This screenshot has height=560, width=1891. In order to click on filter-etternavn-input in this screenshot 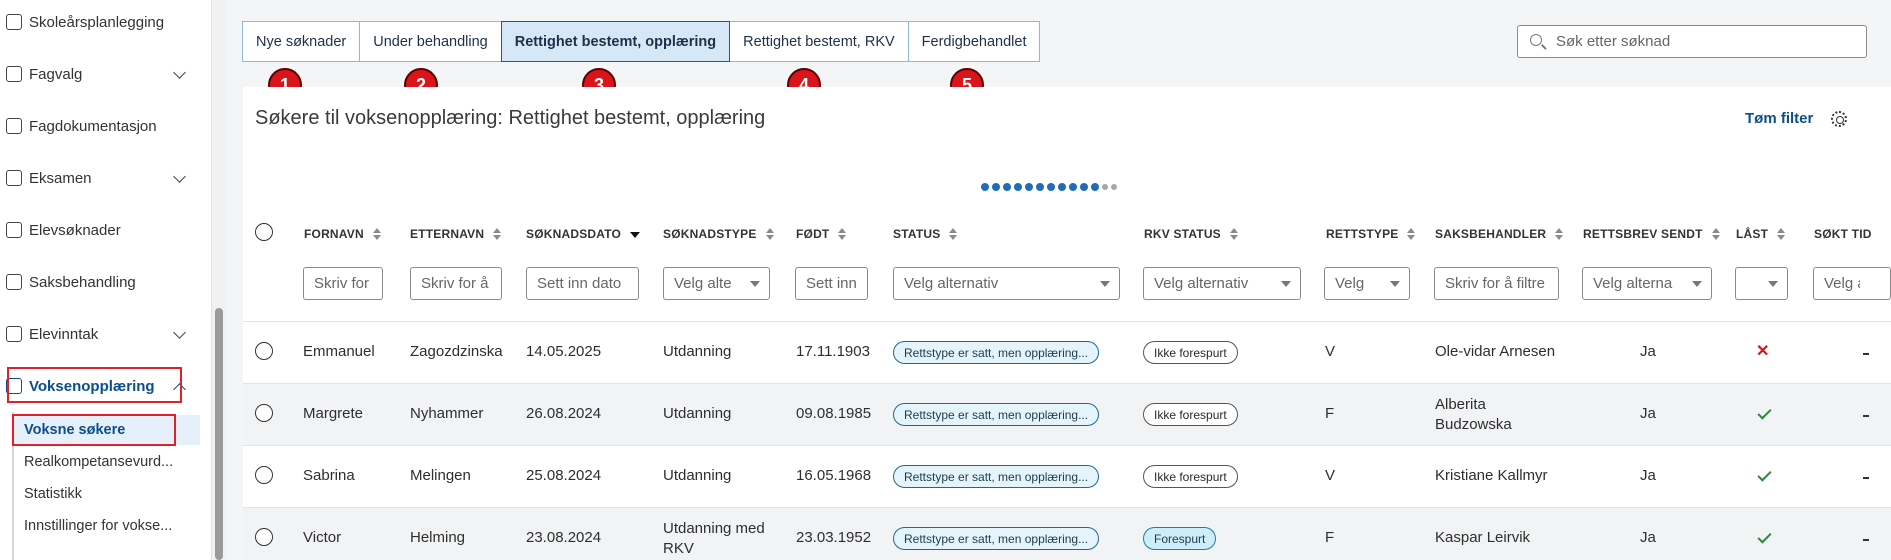, I will do `click(456, 283)`.